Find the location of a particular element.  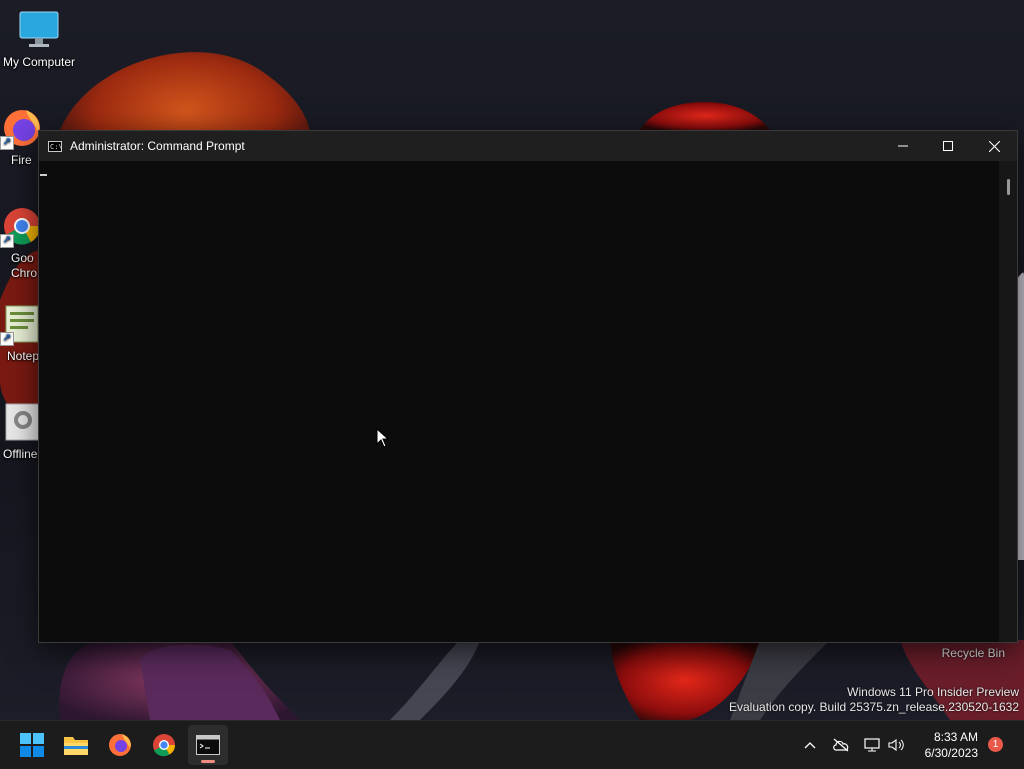

taskbar-chrome is located at coordinates (164, 745).